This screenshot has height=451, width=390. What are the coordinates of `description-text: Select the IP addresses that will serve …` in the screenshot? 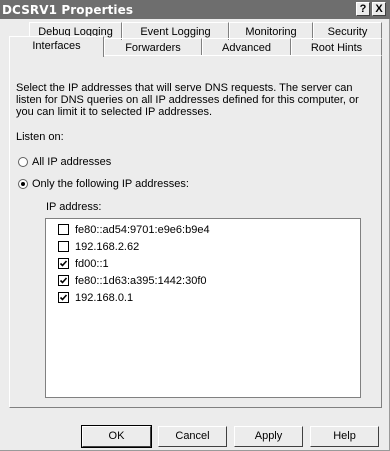 It's located at (187, 100).